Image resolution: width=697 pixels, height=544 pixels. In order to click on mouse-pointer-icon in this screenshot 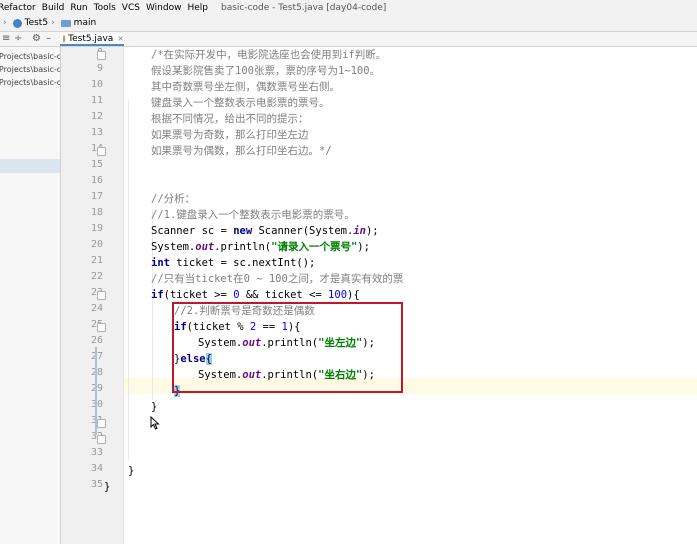, I will do `click(155, 423)`.